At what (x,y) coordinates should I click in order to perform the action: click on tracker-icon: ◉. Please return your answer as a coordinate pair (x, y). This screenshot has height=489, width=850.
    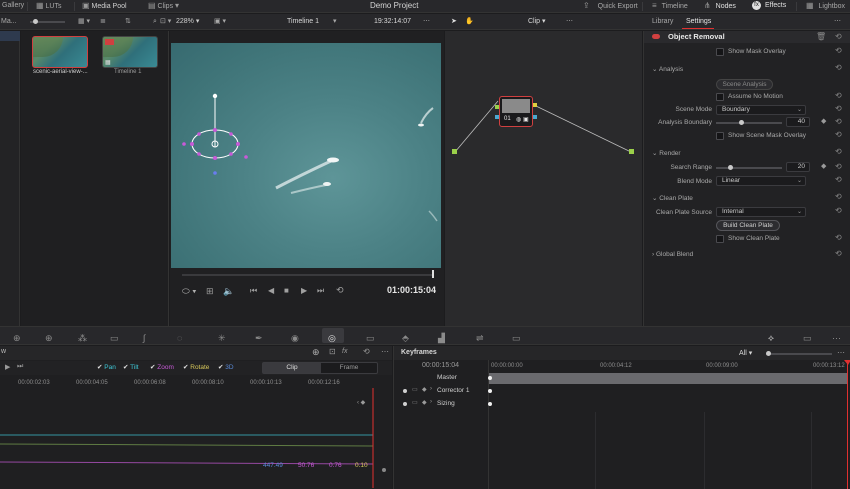
    Looking at the image, I should click on (295, 338).